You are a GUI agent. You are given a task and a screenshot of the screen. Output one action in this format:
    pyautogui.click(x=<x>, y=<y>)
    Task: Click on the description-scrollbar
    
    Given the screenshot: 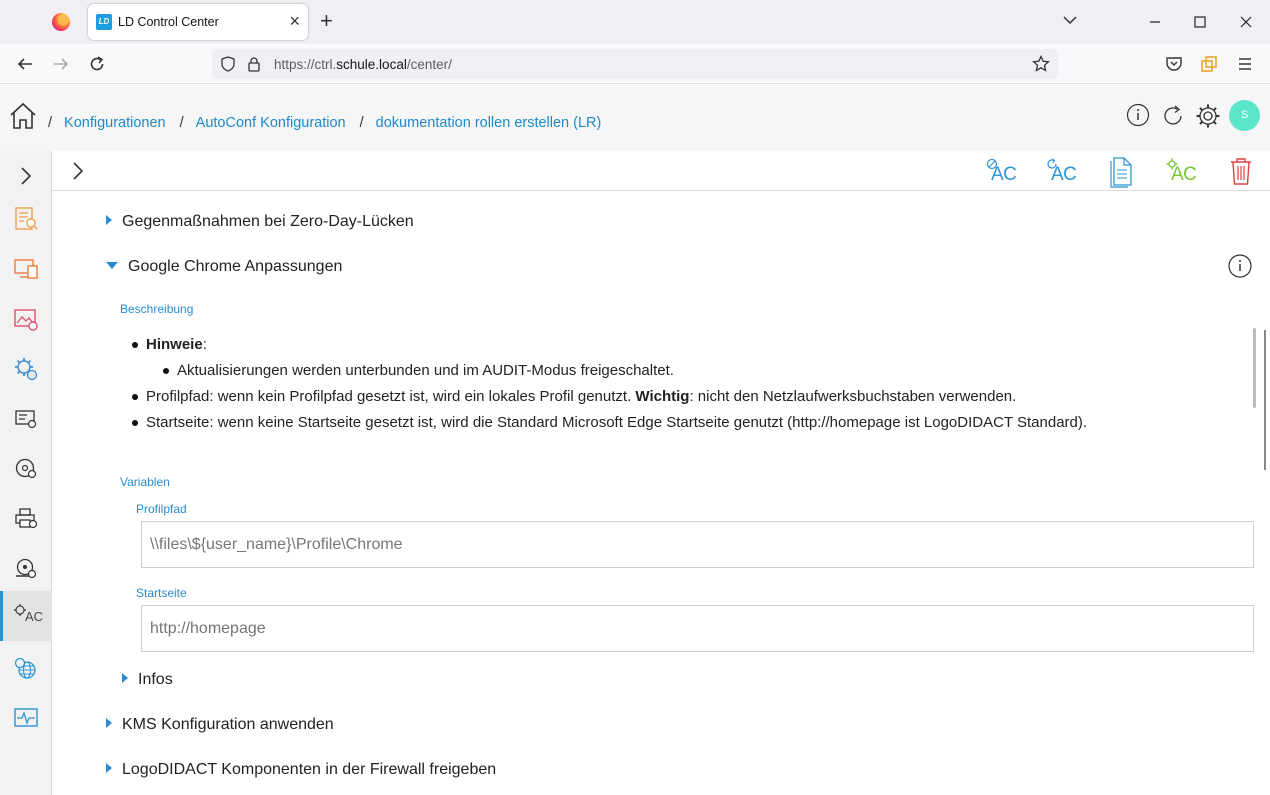 What is the action you would take?
    pyautogui.click(x=1254, y=368)
    